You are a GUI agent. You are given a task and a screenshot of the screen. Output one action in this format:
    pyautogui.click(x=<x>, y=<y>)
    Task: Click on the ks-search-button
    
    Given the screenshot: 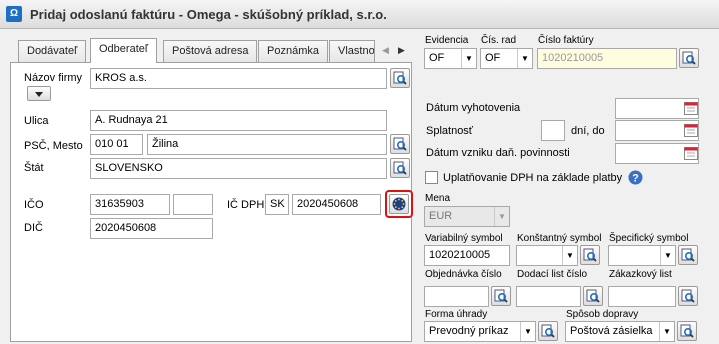 What is the action you would take?
    pyautogui.click(x=590, y=255)
    